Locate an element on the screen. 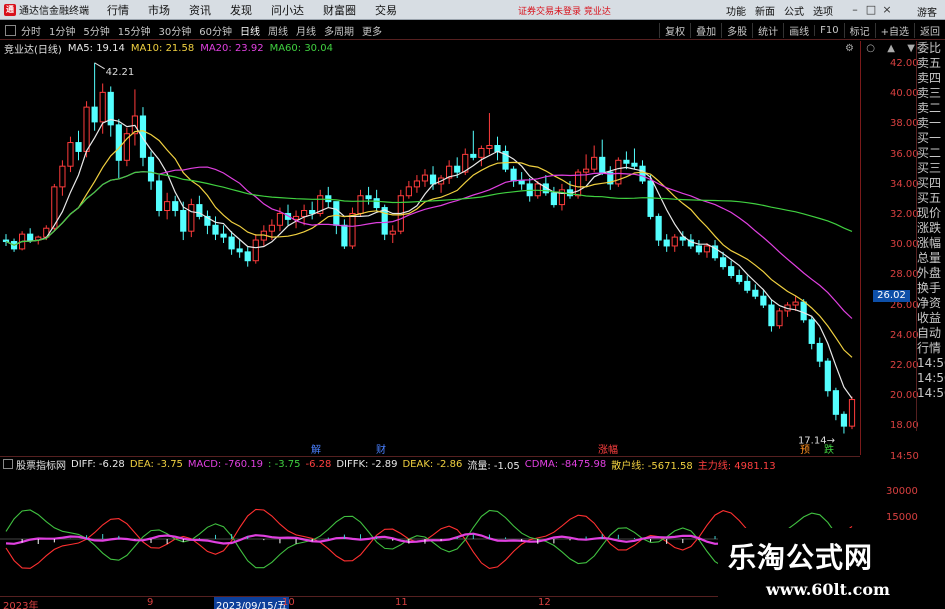 The width and height of the screenshot is (945, 609). indicator-value-9: 散户线: -5671.58 is located at coordinates (652, 466).